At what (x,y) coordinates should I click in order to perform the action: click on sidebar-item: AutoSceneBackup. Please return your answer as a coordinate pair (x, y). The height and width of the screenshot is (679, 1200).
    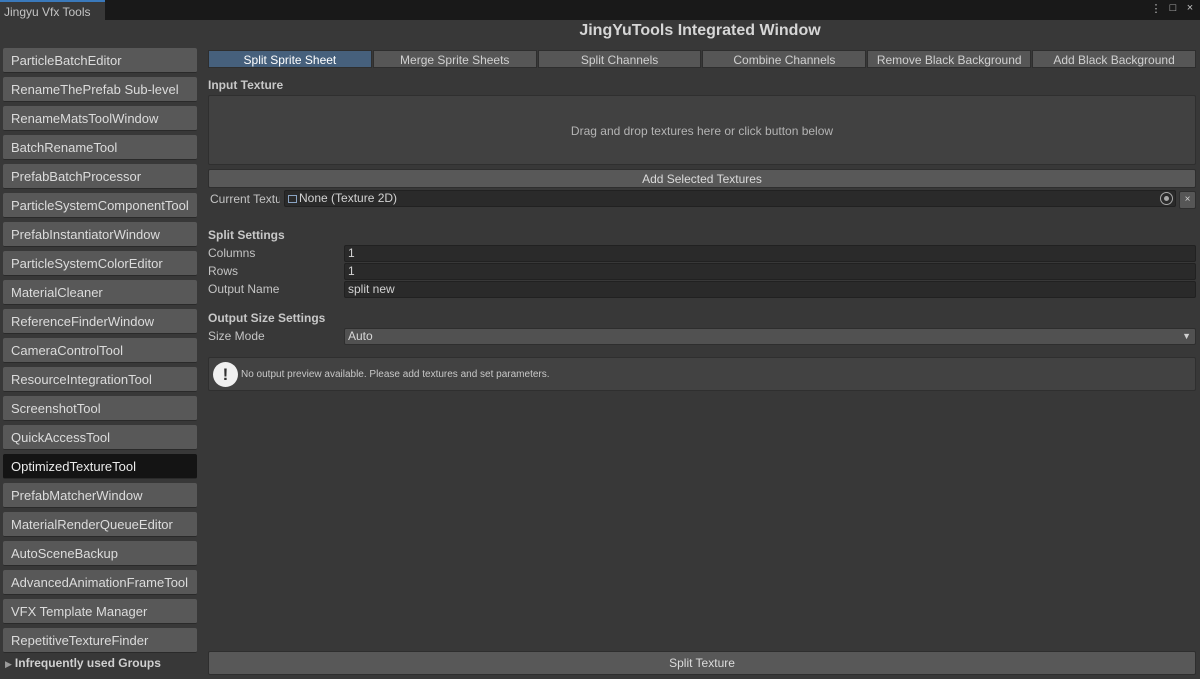
    Looking at the image, I should click on (100, 553).